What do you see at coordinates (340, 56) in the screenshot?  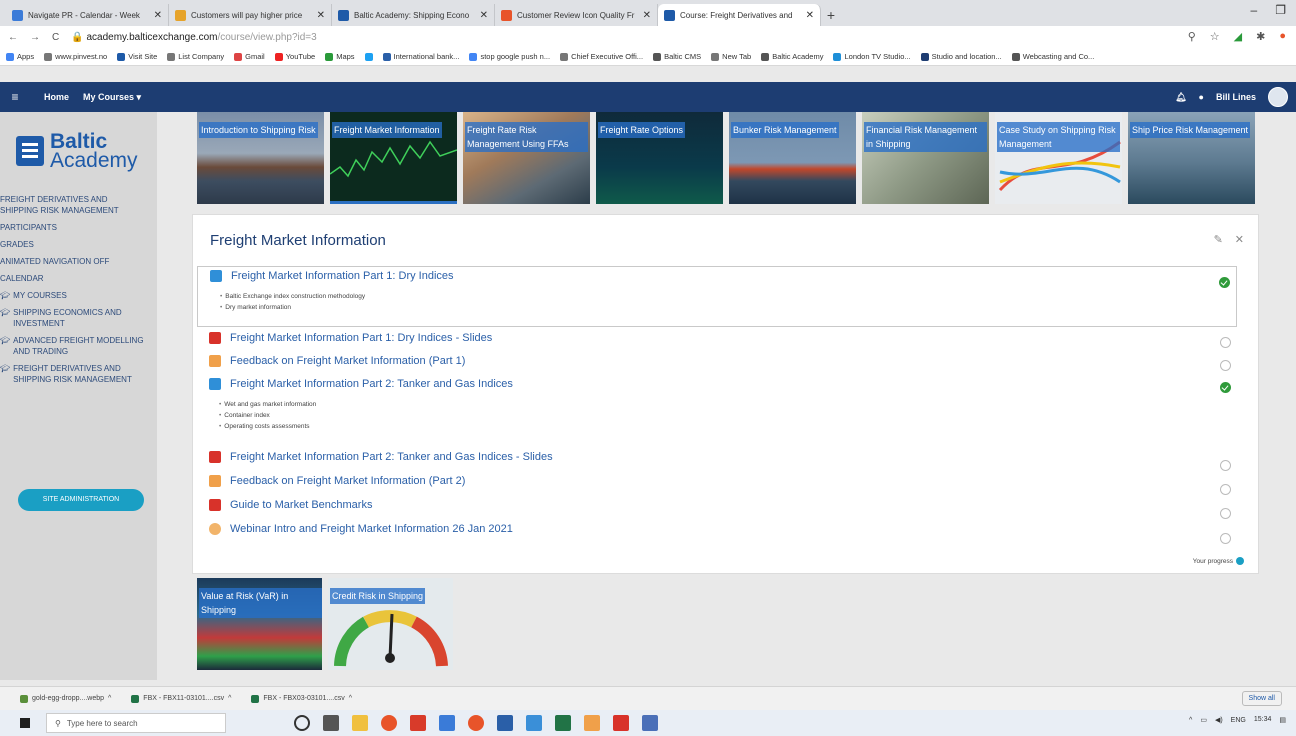 I see `bookmark: Maps` at bounding box center [340, 56].